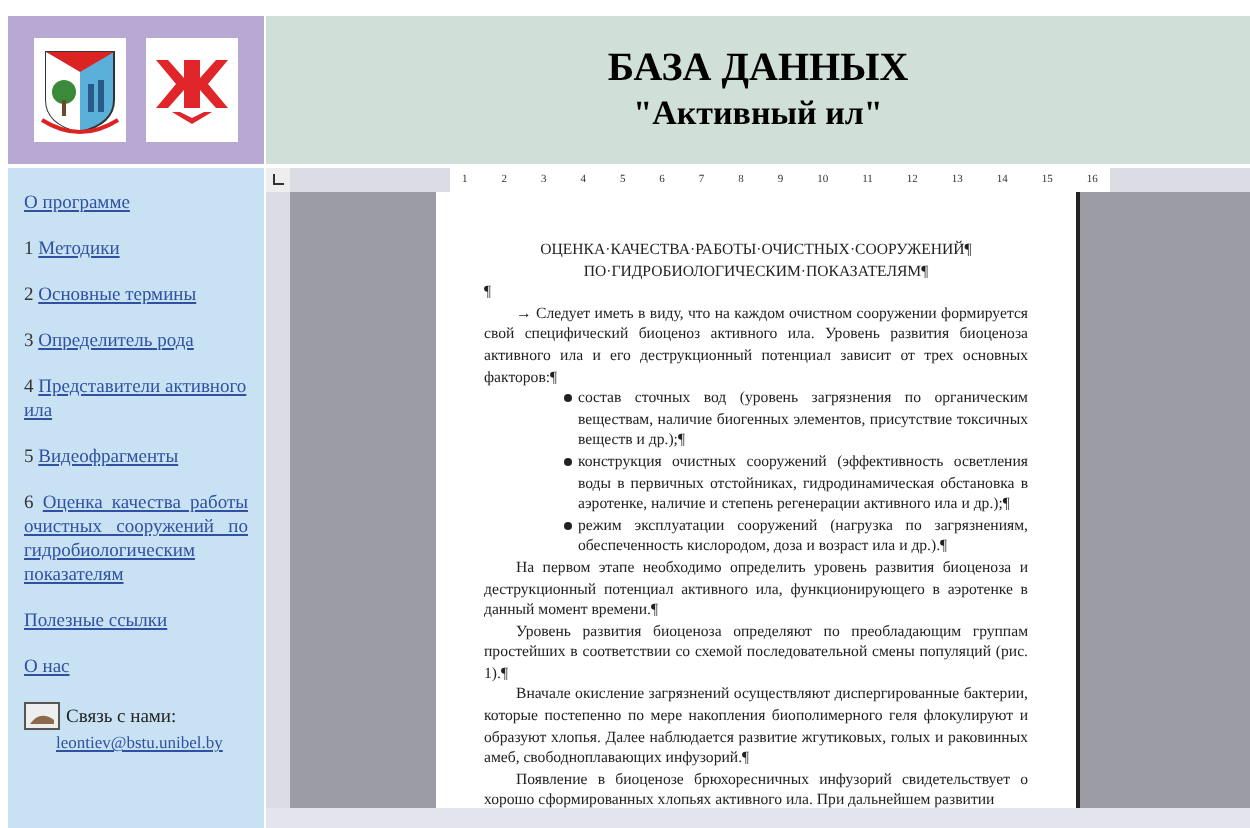 This screenshot has width=1250, height=828. Describe the element at coordinates (136, 540) in the screenshot. I see `sidebar-item: 6 Оценка качества работы очистных сооружений по гидробиологическим показателям` at that location.